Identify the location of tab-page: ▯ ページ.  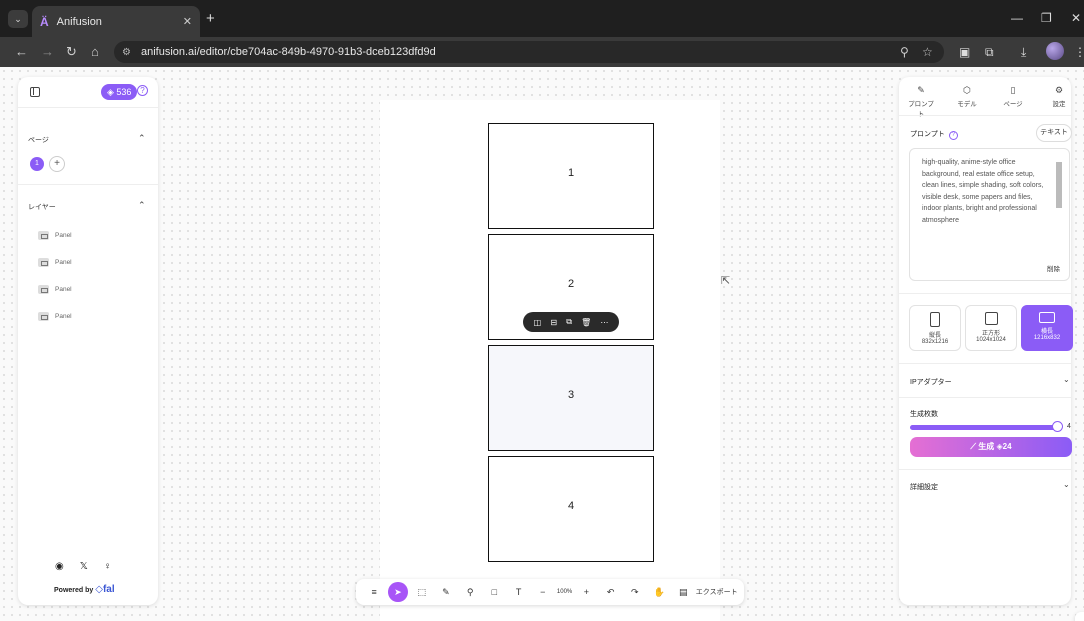
(1013, 96).